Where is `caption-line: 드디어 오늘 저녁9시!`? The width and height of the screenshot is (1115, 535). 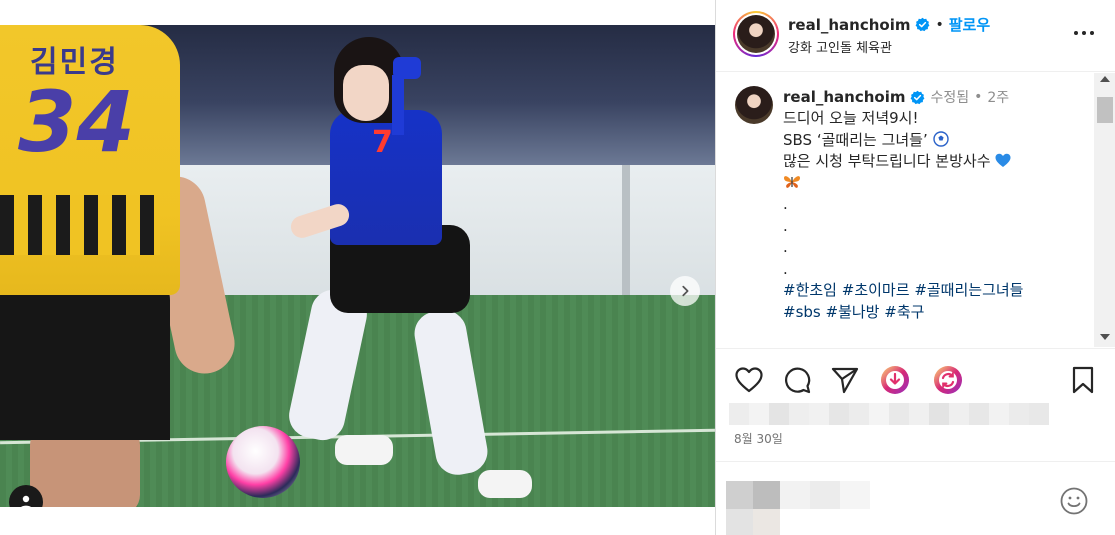 caption-line: 드디어 오늘 저녁9시! is located at coordinates (851, 118).